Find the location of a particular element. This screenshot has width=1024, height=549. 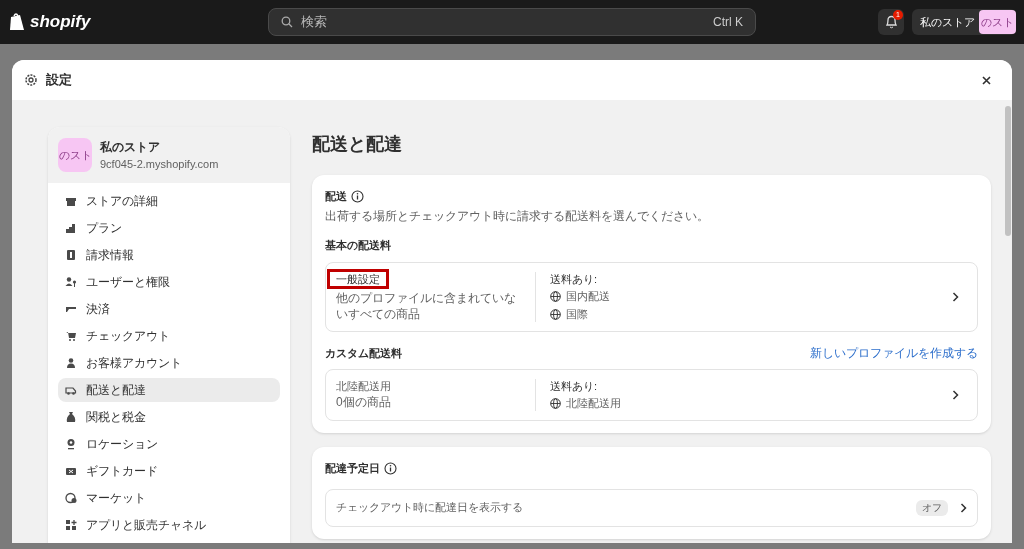

sidebar-item: 関税と税金 is located at coordinates (169, 417).